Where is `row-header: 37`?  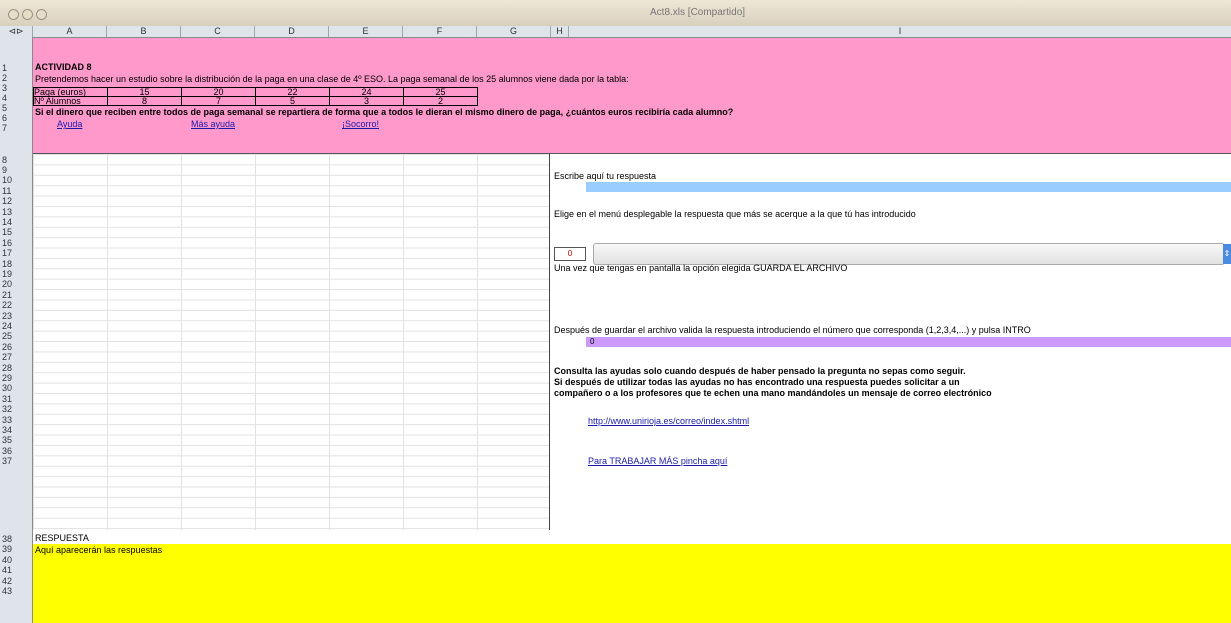
row-header: 37 is located at coordinates (16, 461).